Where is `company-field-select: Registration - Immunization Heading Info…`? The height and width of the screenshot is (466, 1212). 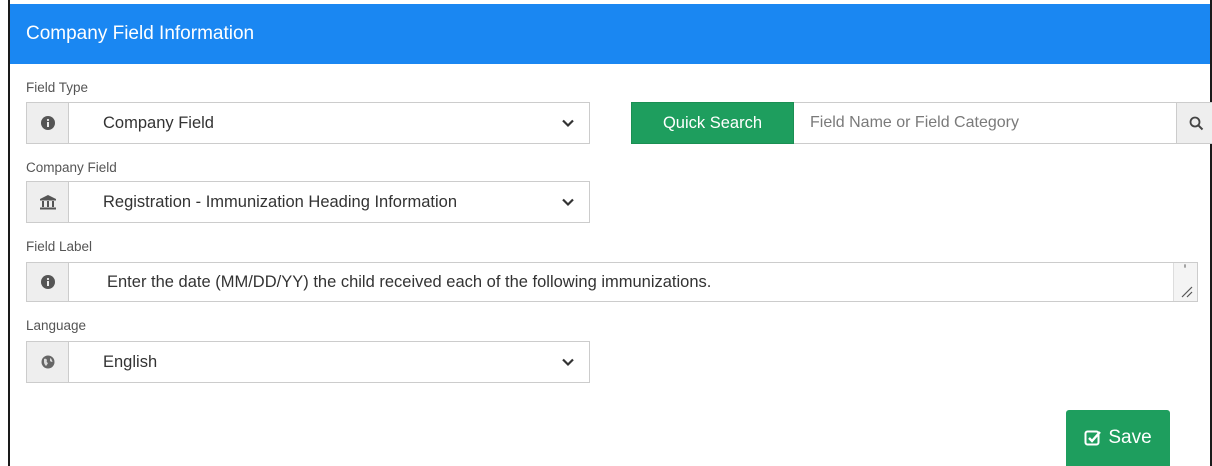
company-field-select: Registration - Immunization Heading Info… is located at coordinates (308, 202).